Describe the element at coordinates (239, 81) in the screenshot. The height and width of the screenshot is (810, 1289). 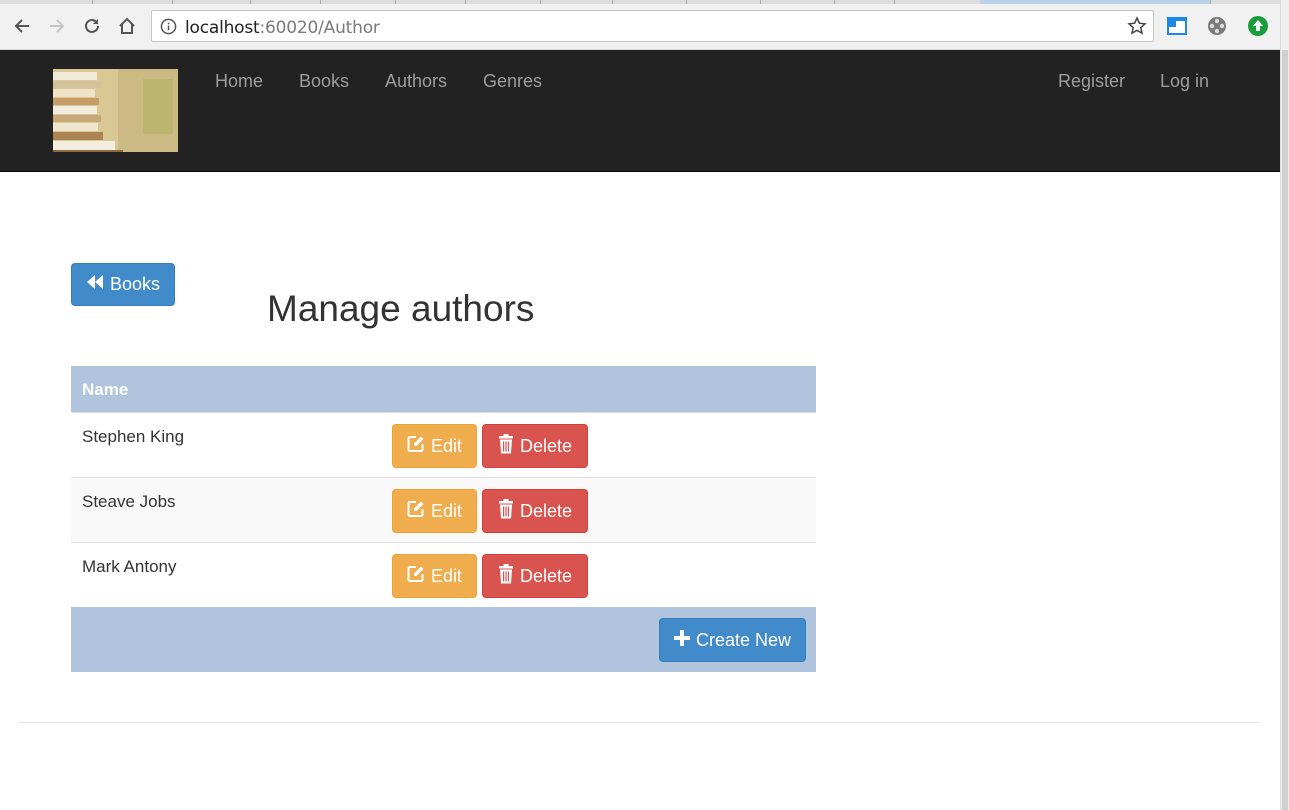
I see `nav-home: Home` at that location.